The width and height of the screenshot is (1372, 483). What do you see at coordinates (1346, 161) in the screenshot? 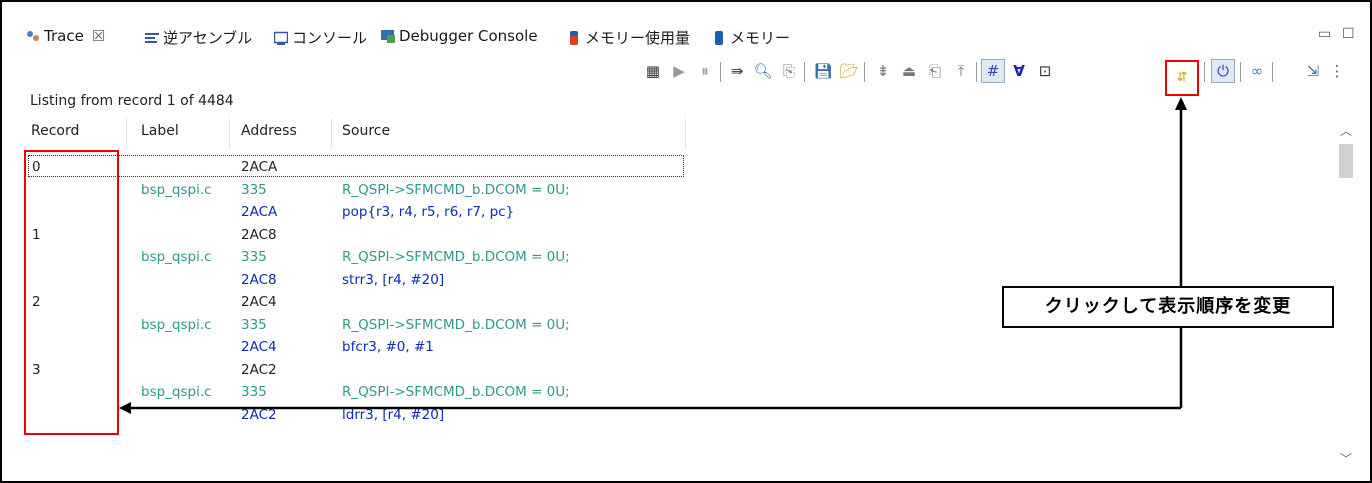
I see `scrollbar-thumb` at bounding box center [1346, 161].